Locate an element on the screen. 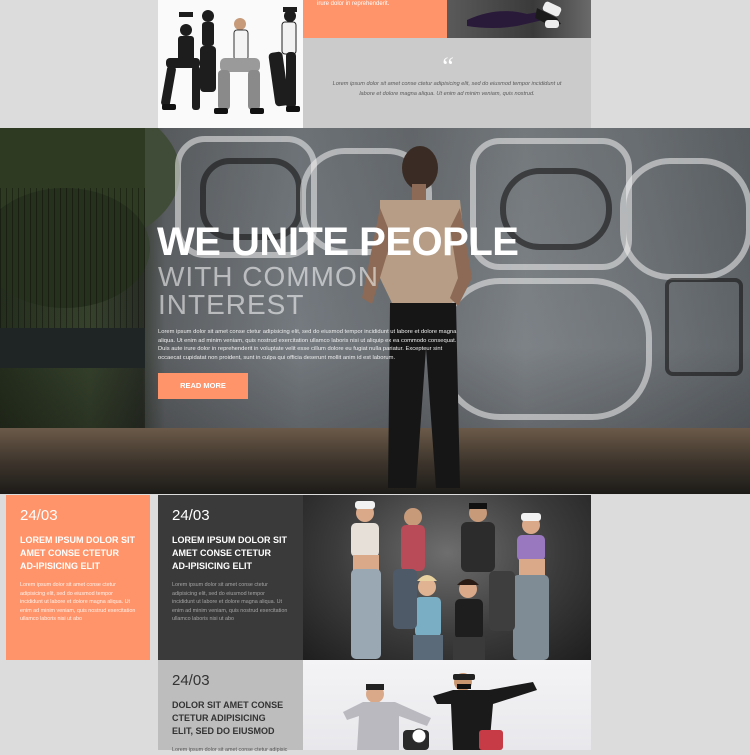 This screenshot has width=750, height=755. jumping-dancer-illustration is located at coordinates (514, 15).